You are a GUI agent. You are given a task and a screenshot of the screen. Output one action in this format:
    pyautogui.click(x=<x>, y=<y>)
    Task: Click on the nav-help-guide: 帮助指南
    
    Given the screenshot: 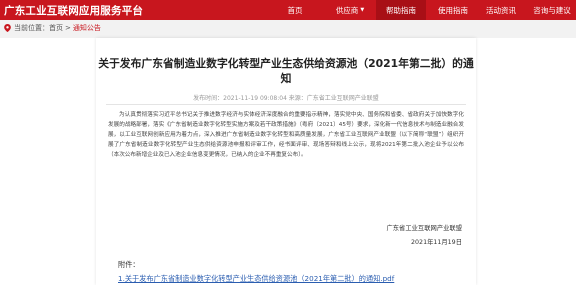 What is the action you would take?
    pyautogui.click(x=401, y=10)
    